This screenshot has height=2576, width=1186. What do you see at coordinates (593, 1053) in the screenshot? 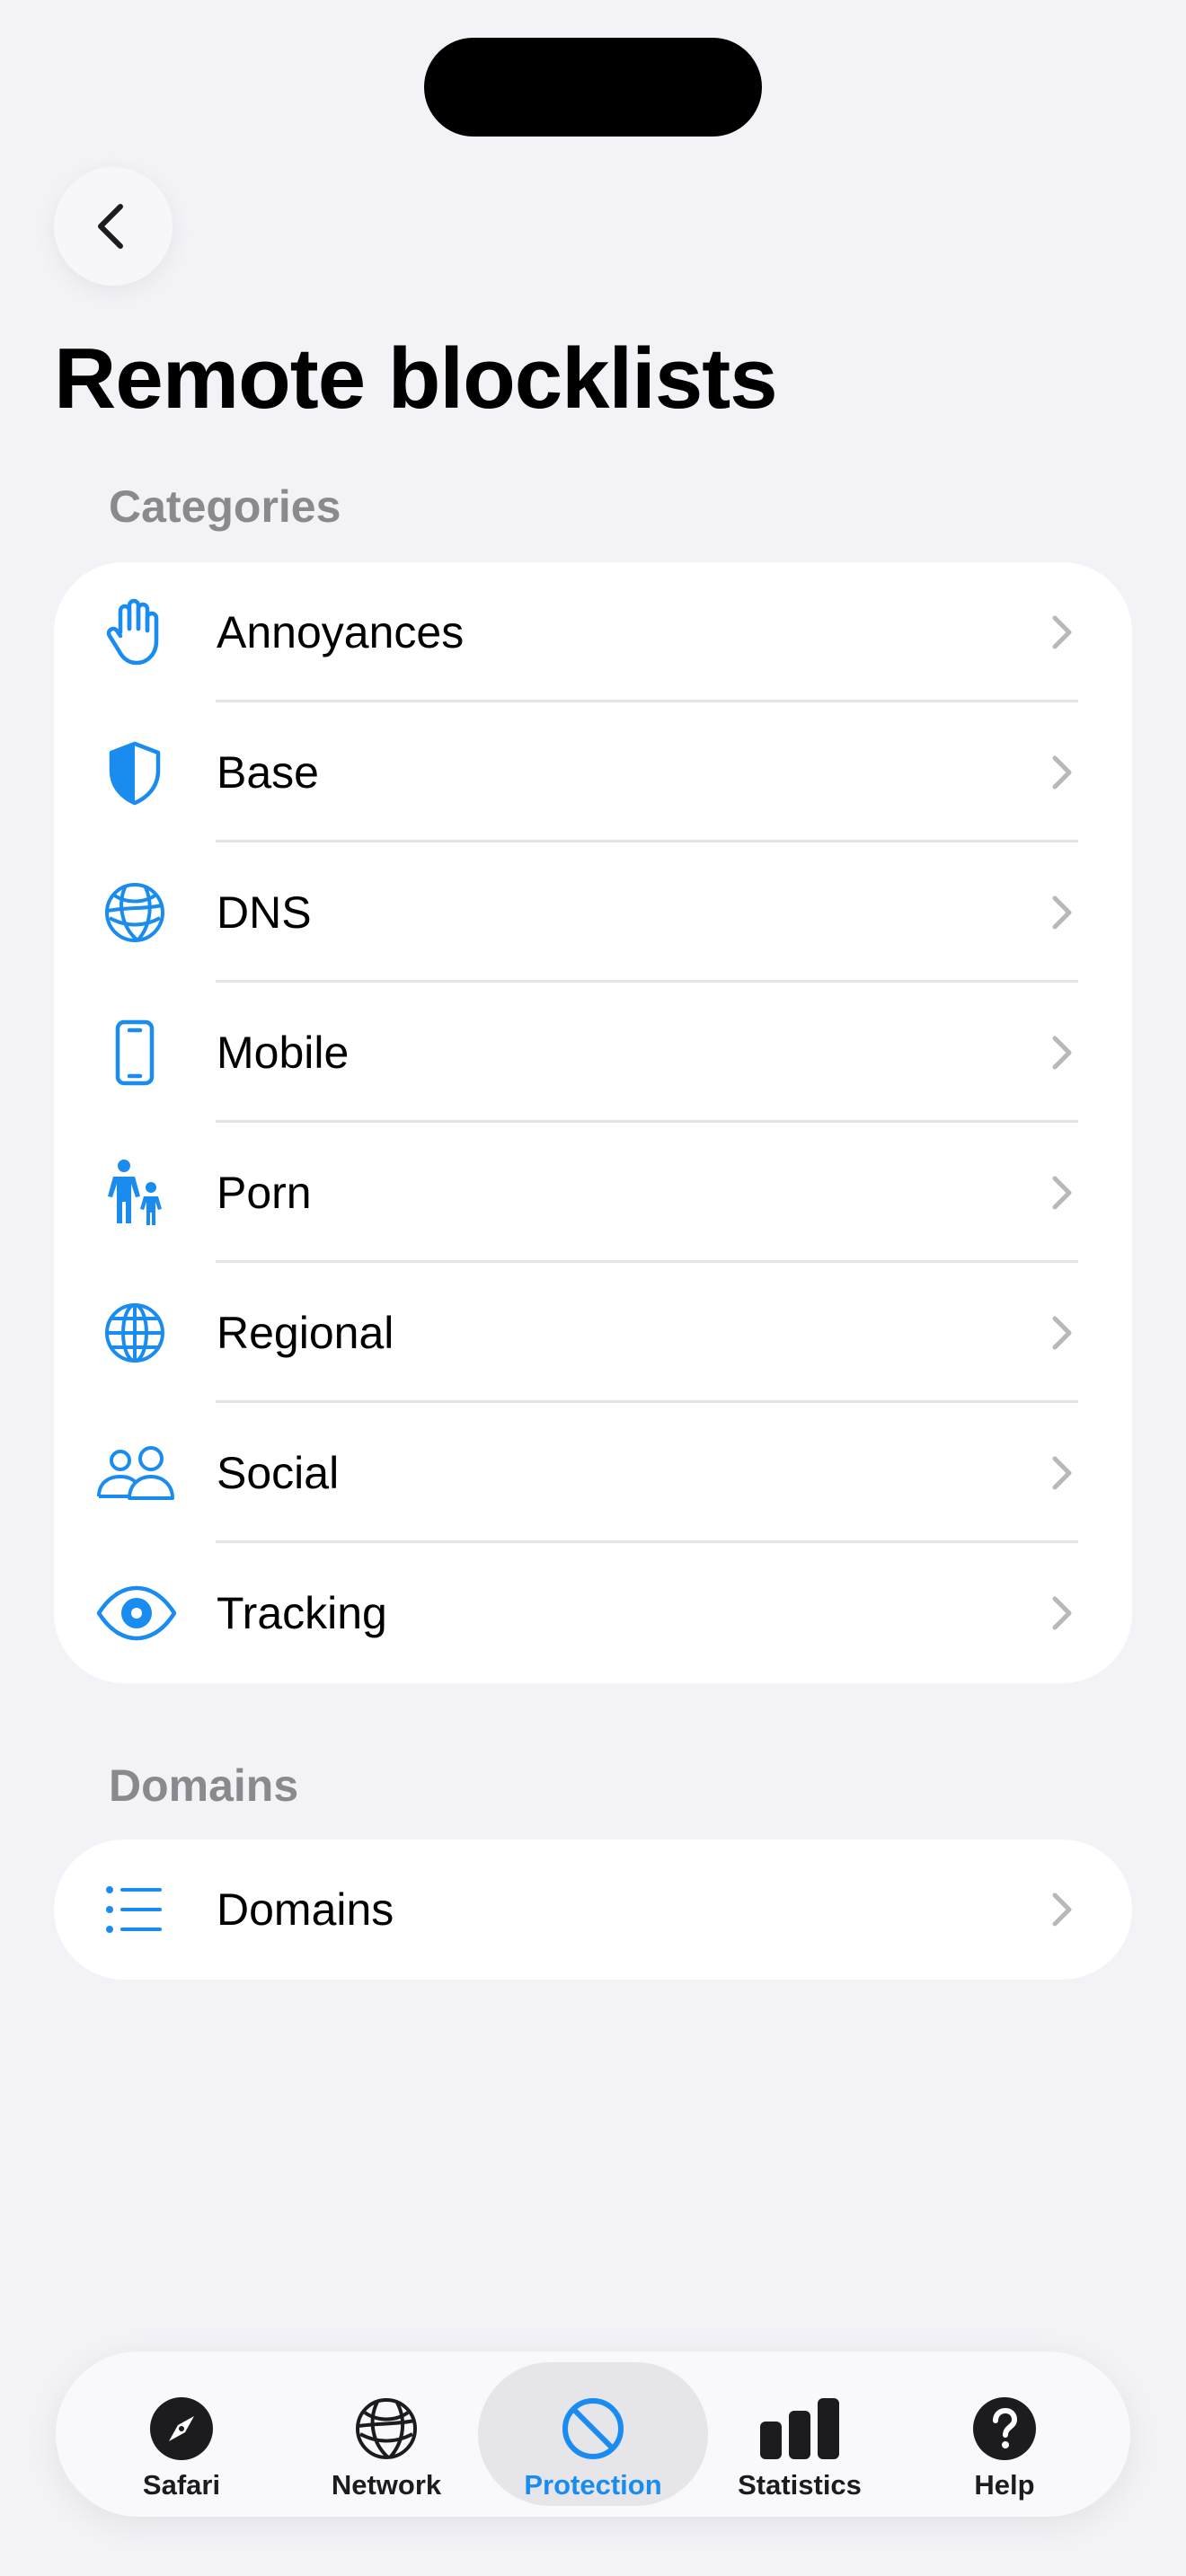
I see `list-item-mobile: Mobile` at bounding box center [593, 1053].